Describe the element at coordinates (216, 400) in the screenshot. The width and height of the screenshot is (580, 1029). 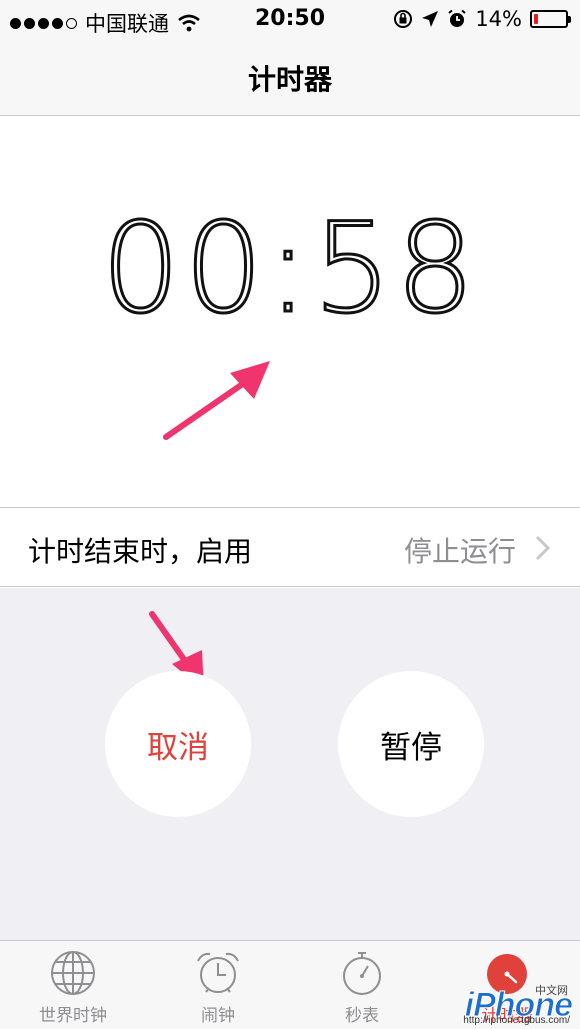
I see `annotation-arrow` at that location.